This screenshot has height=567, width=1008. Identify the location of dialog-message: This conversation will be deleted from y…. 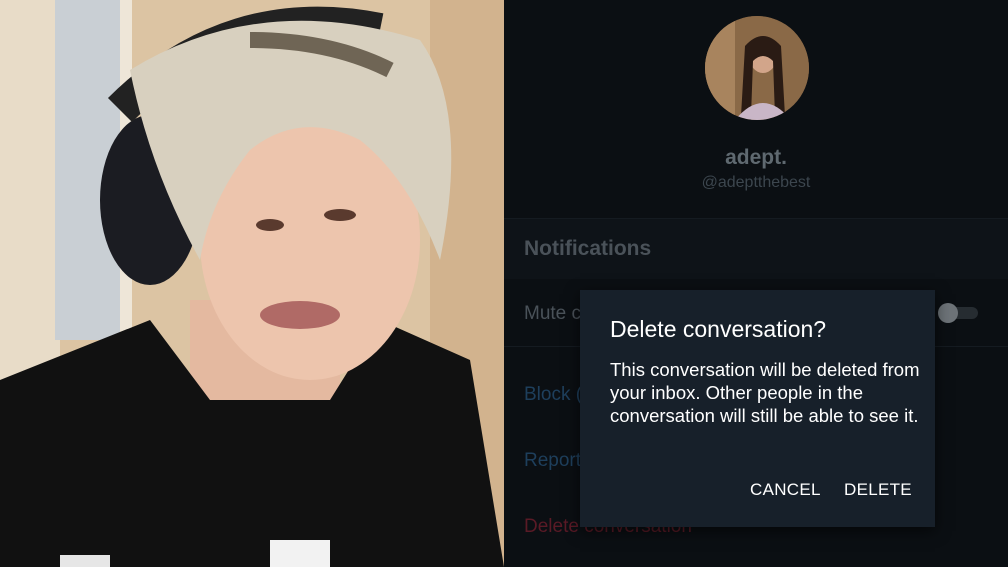
(765, 392).